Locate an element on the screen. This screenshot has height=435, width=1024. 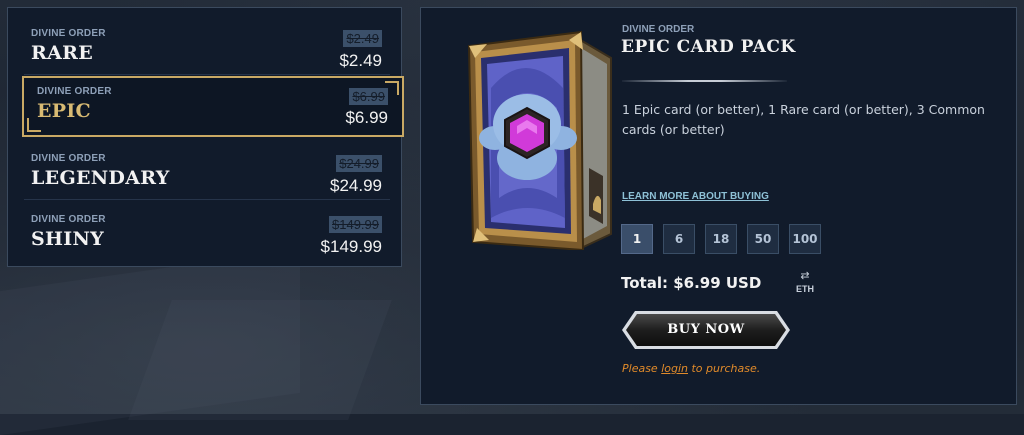
buy-now-button: BUY NOW is located at coordinates (706, 330).